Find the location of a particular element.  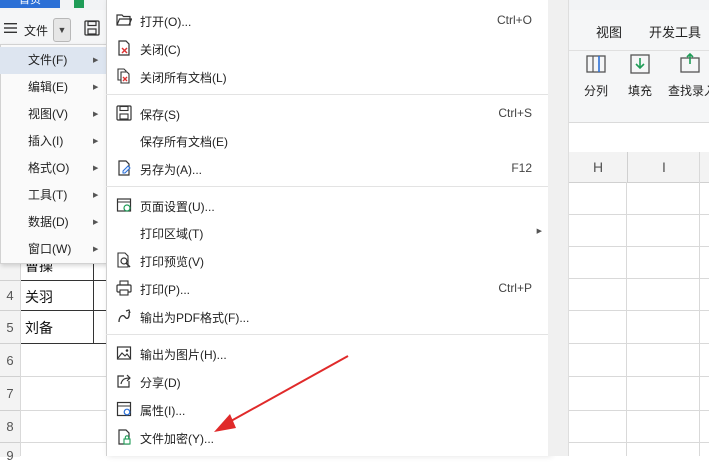

close-doc-icon is located at coordinates (124, 48).